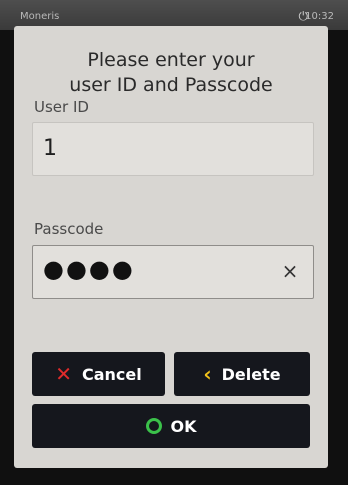  I want to click on chevron-left-icon: ‹, so click(207, 374).